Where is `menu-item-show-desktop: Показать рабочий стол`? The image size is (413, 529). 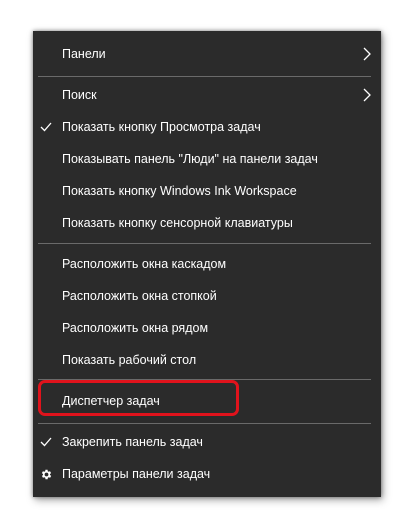
menu-item-show-desktop: Показать рабочий стол is located at coordinates (207, 360).